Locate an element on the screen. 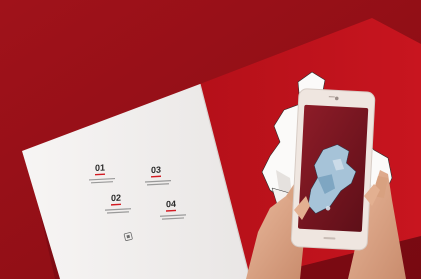 This screenshot has width=421, height=279. step-number: 03 is located at coordinates (156, 170).